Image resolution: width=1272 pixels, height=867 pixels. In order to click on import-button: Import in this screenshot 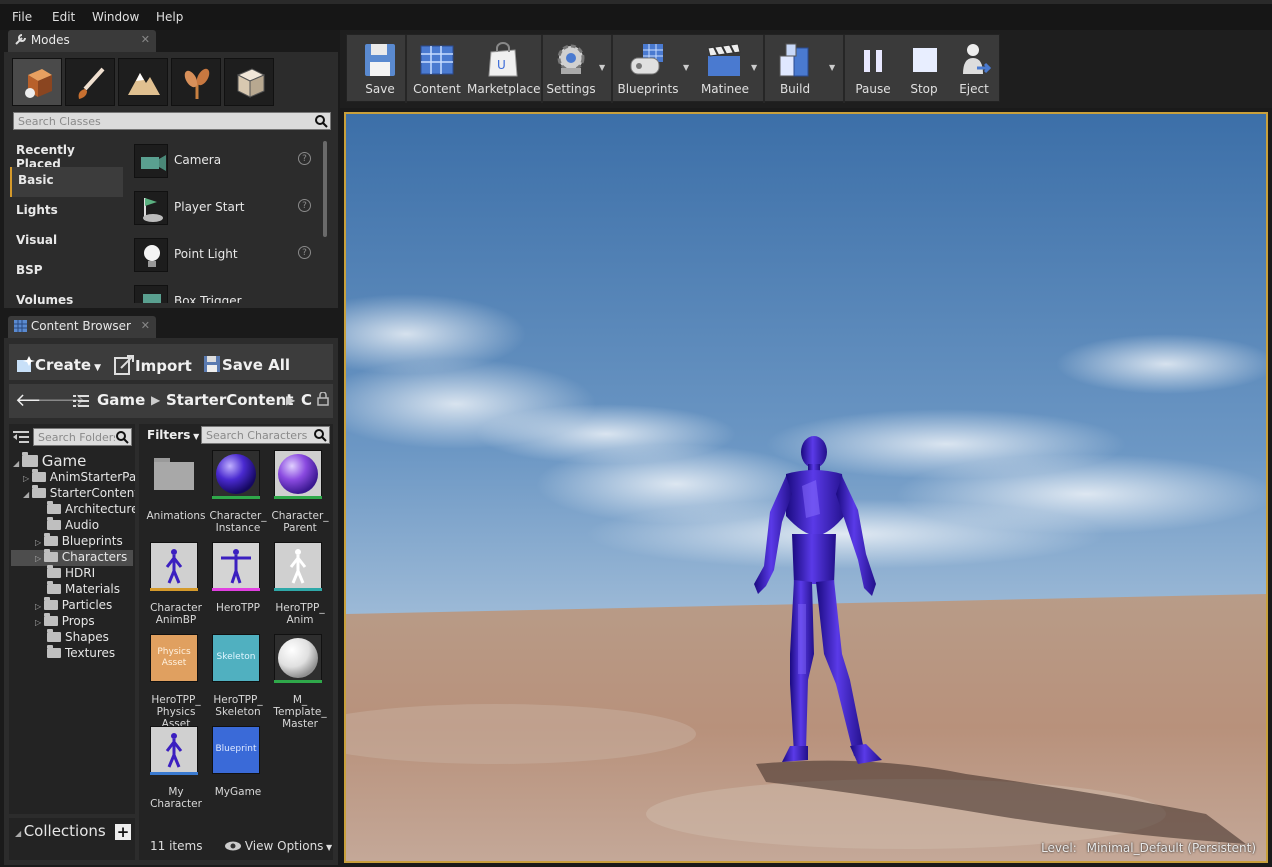, I will do `click(152, 365)`.